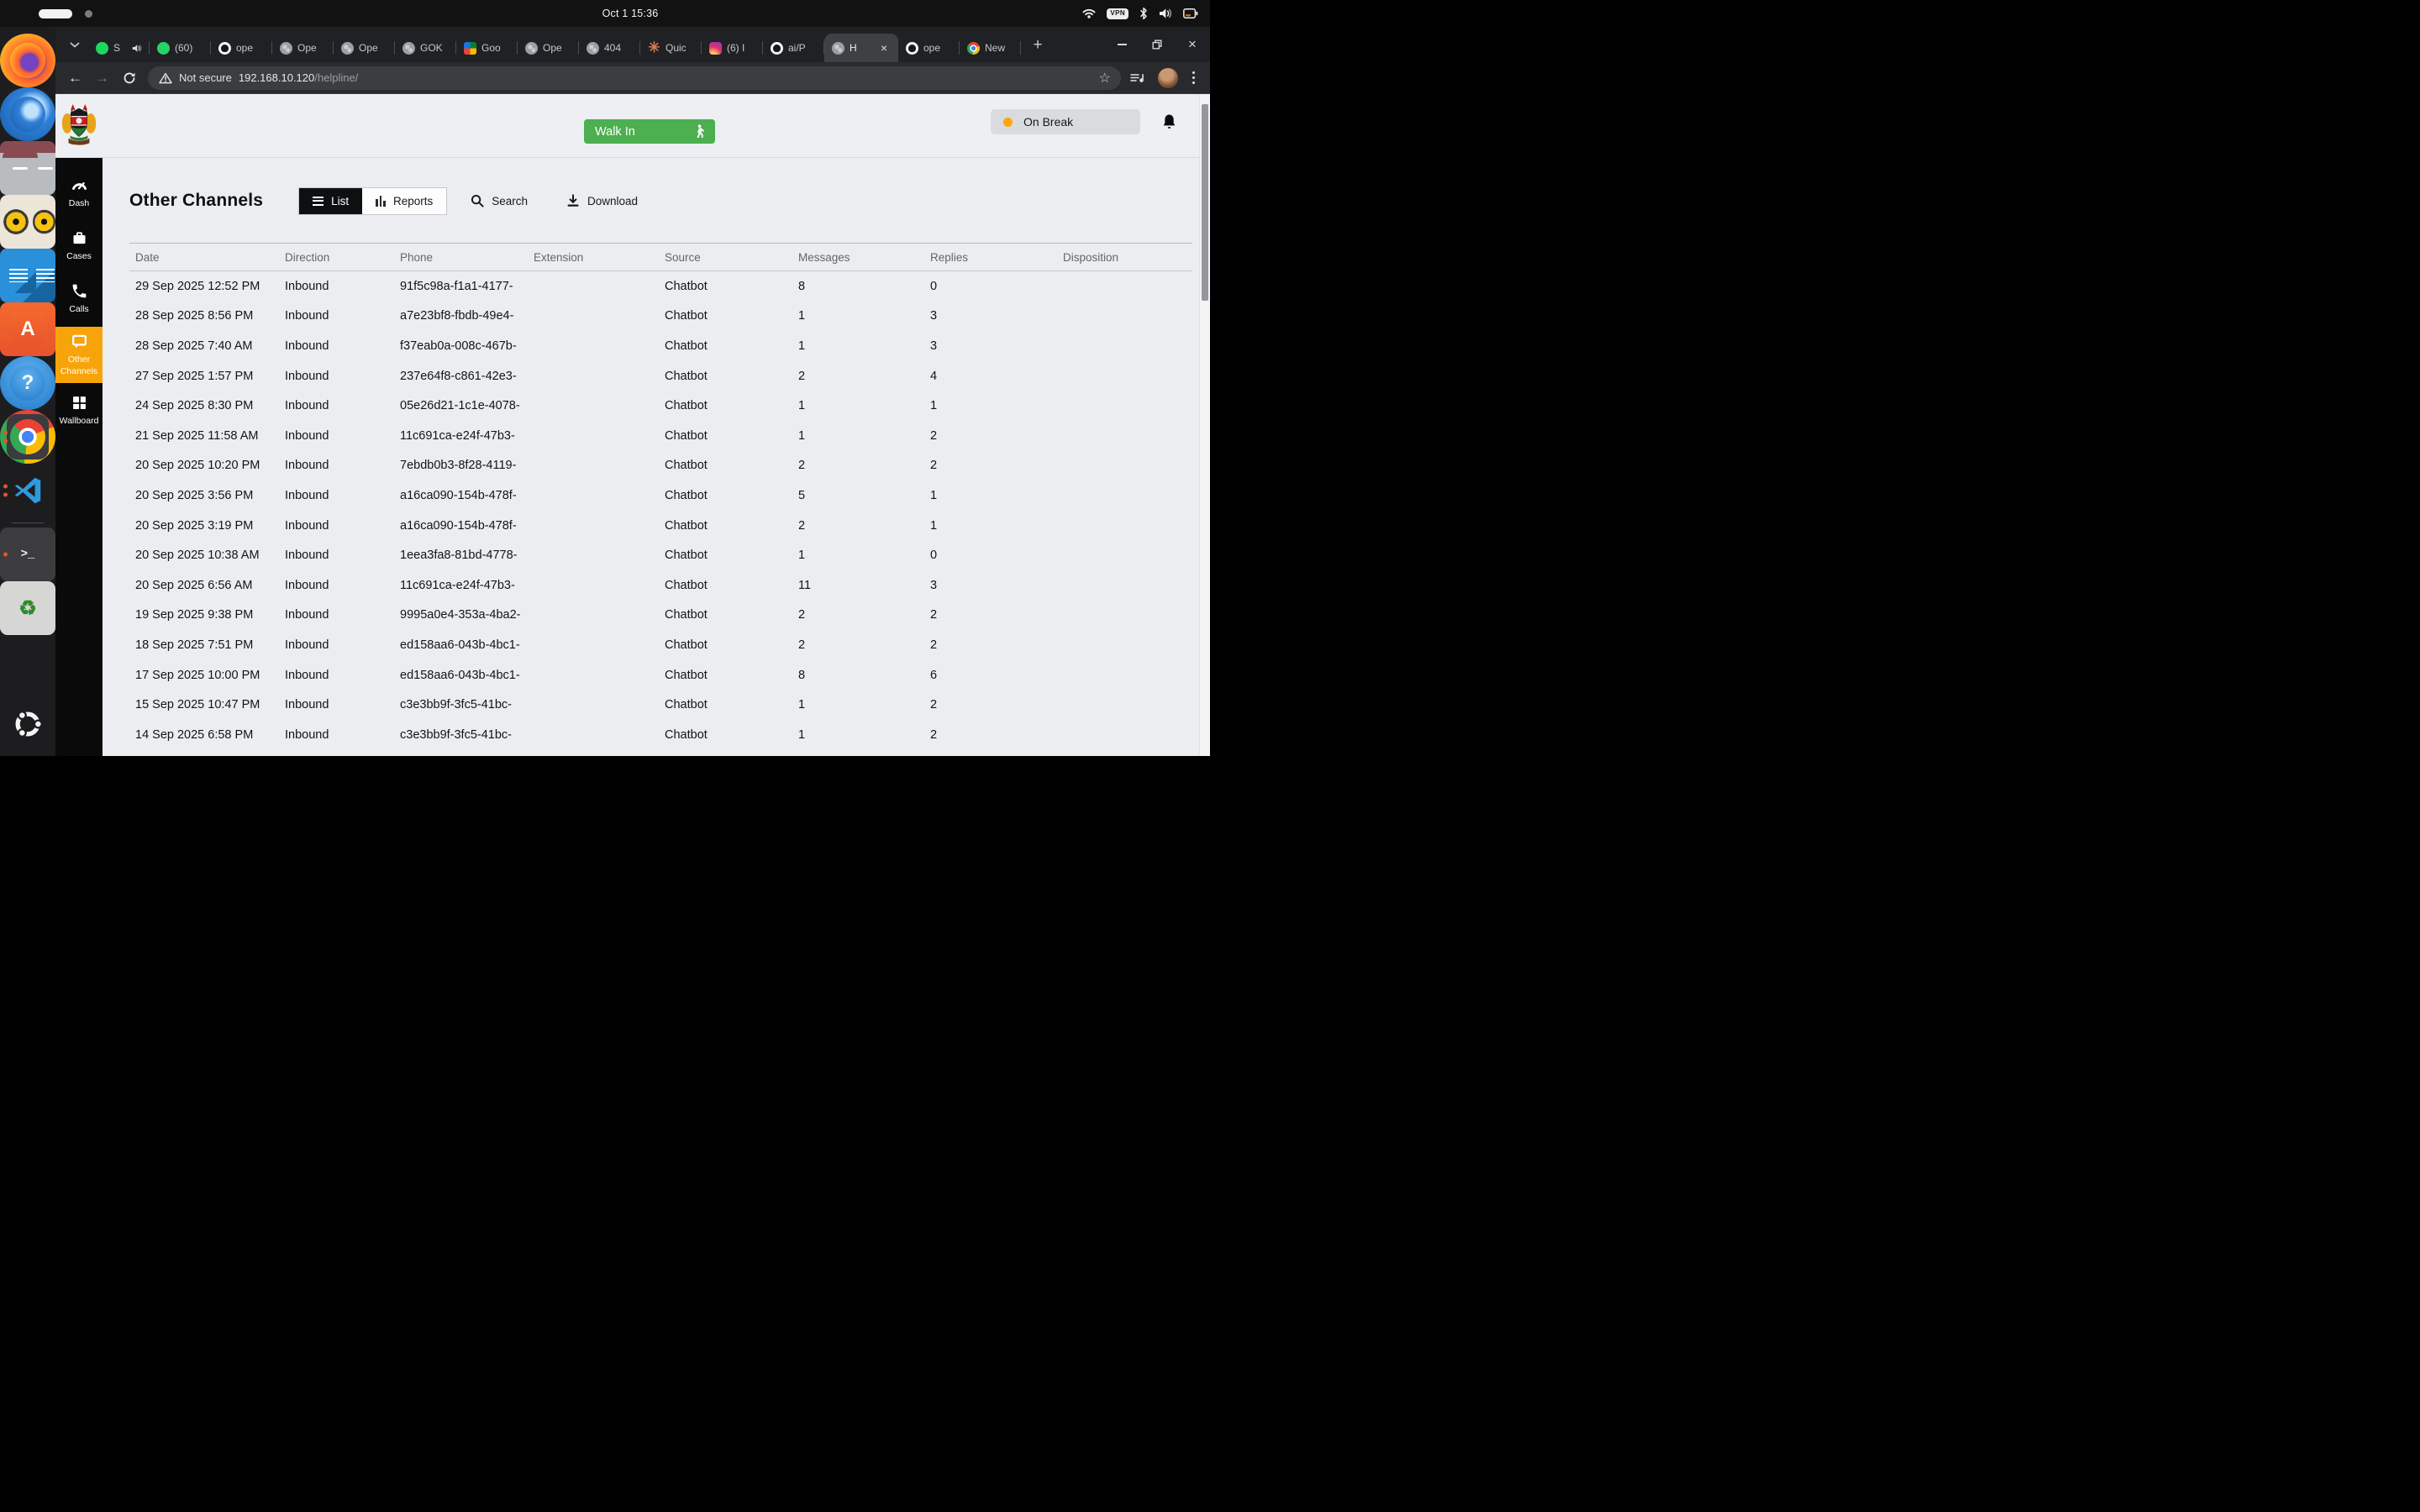  I want to click on system-status-area: VPN, so click(1140, 13).